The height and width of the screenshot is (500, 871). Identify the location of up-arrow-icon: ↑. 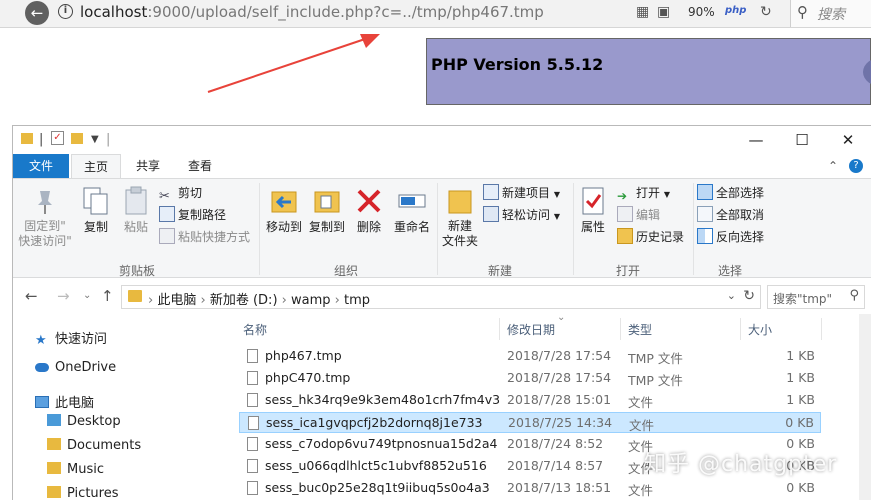
(107, 296).